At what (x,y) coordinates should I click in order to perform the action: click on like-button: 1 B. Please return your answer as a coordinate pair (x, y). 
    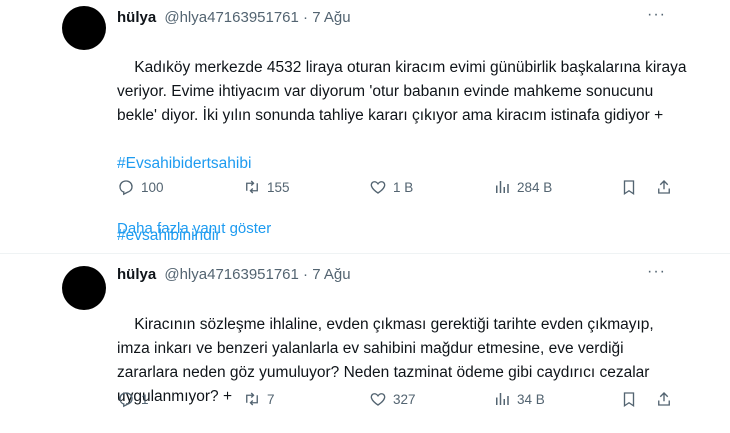
    Looking at the image, I should click on (391, 187).